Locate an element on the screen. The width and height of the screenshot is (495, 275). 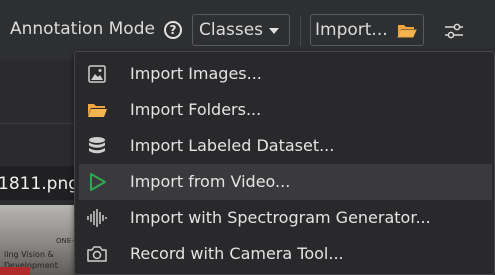
panel-divider is located at coordinates (40, 123).